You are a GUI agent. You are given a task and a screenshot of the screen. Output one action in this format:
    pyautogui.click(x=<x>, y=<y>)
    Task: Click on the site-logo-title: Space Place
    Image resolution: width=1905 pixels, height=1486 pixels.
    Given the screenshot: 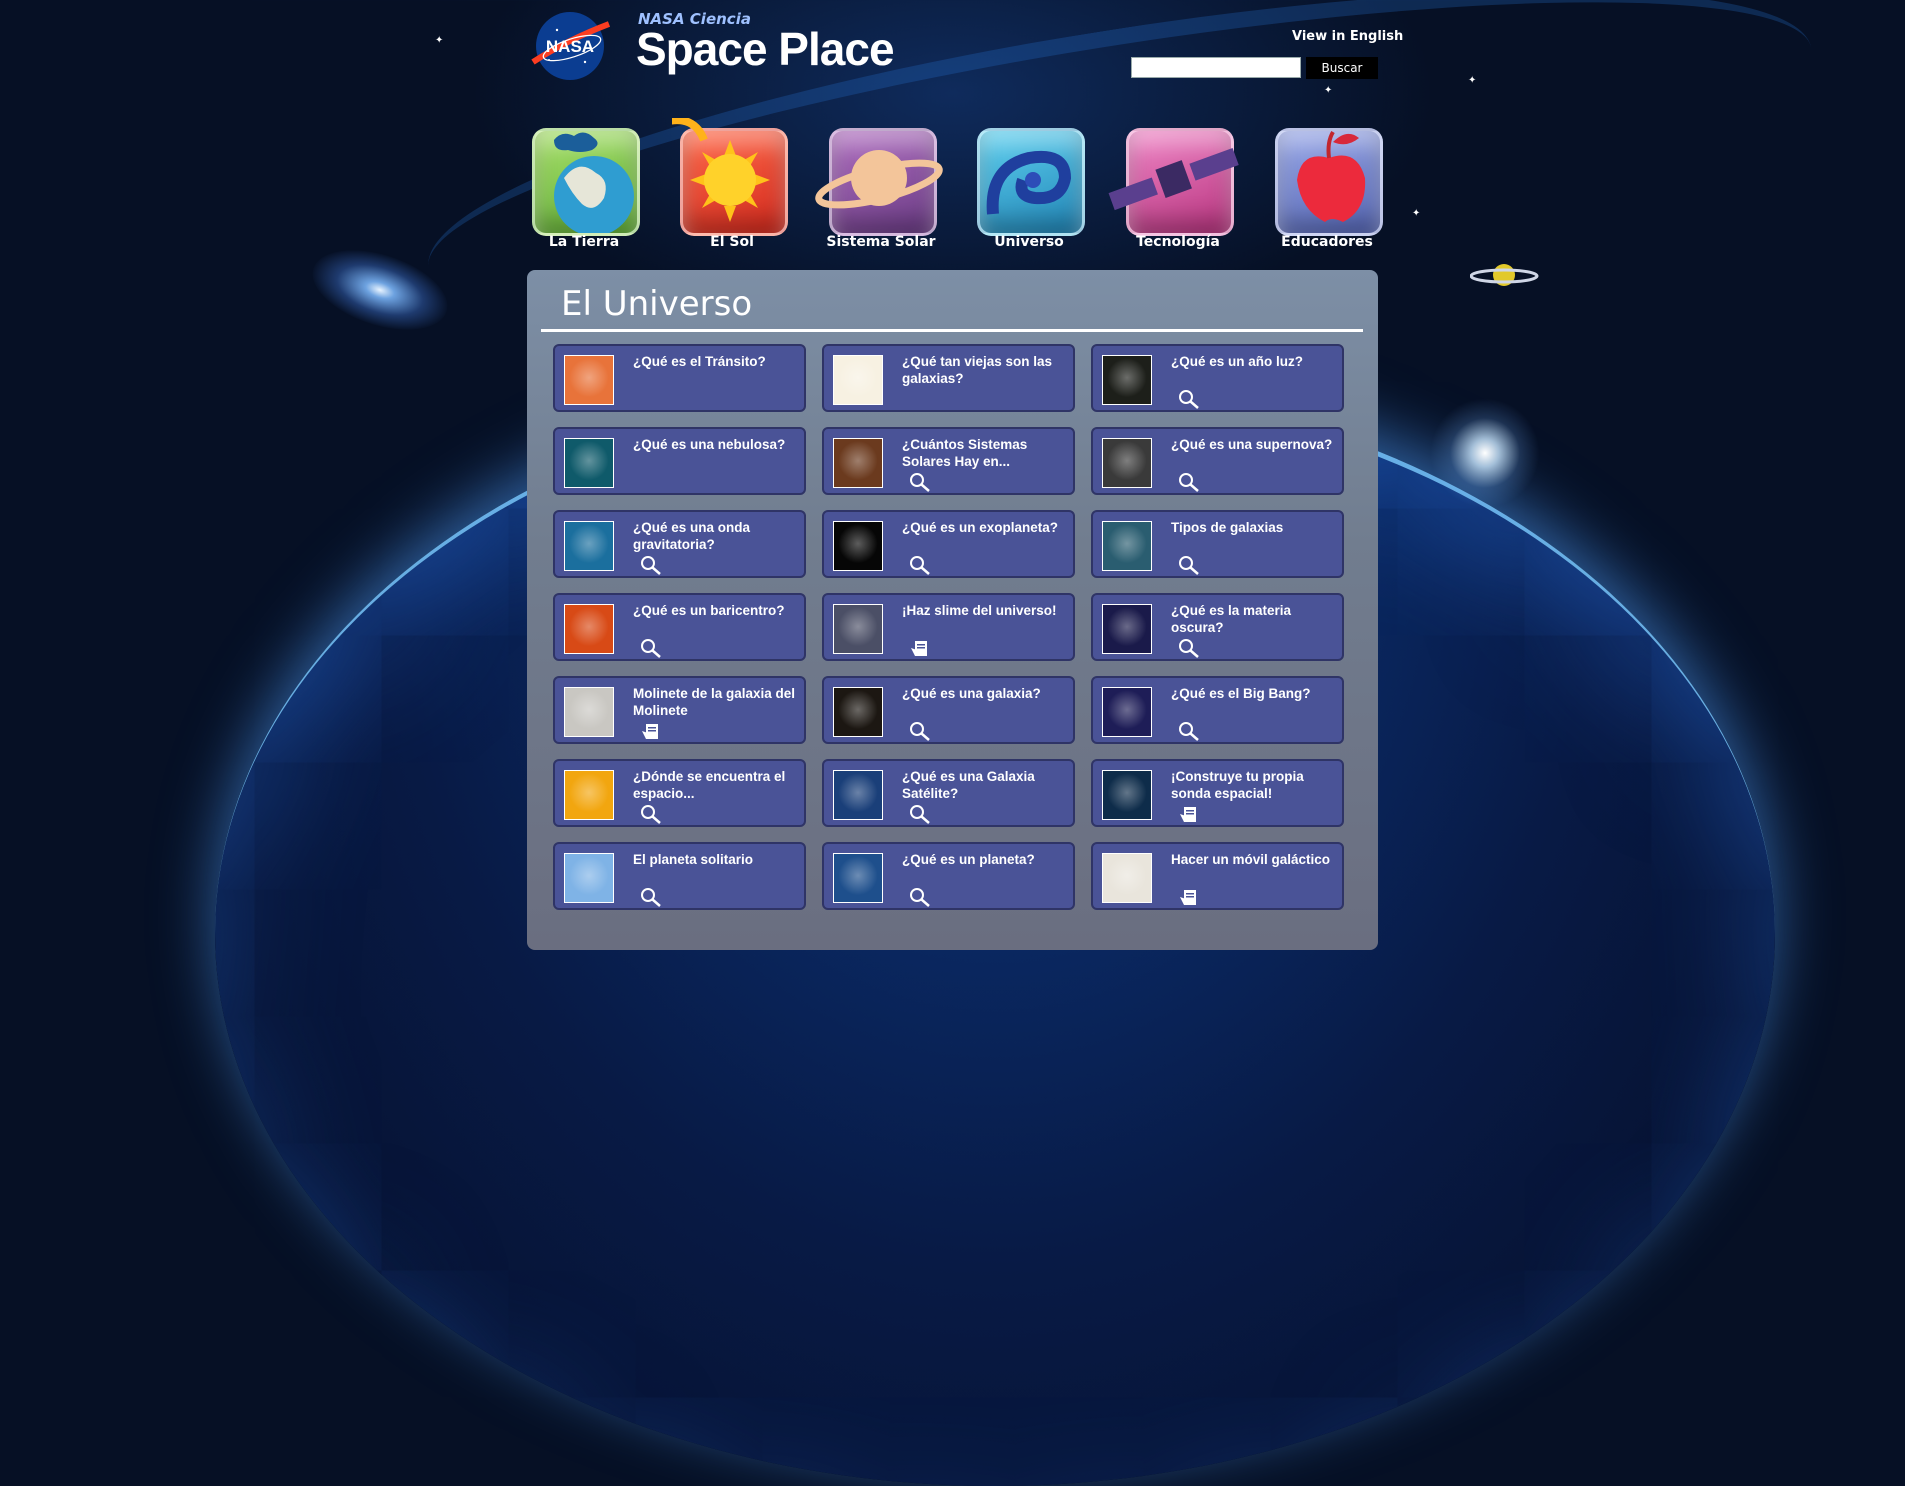 What is the action you would take?
    pyautogui.click(x=765, y=49)
    